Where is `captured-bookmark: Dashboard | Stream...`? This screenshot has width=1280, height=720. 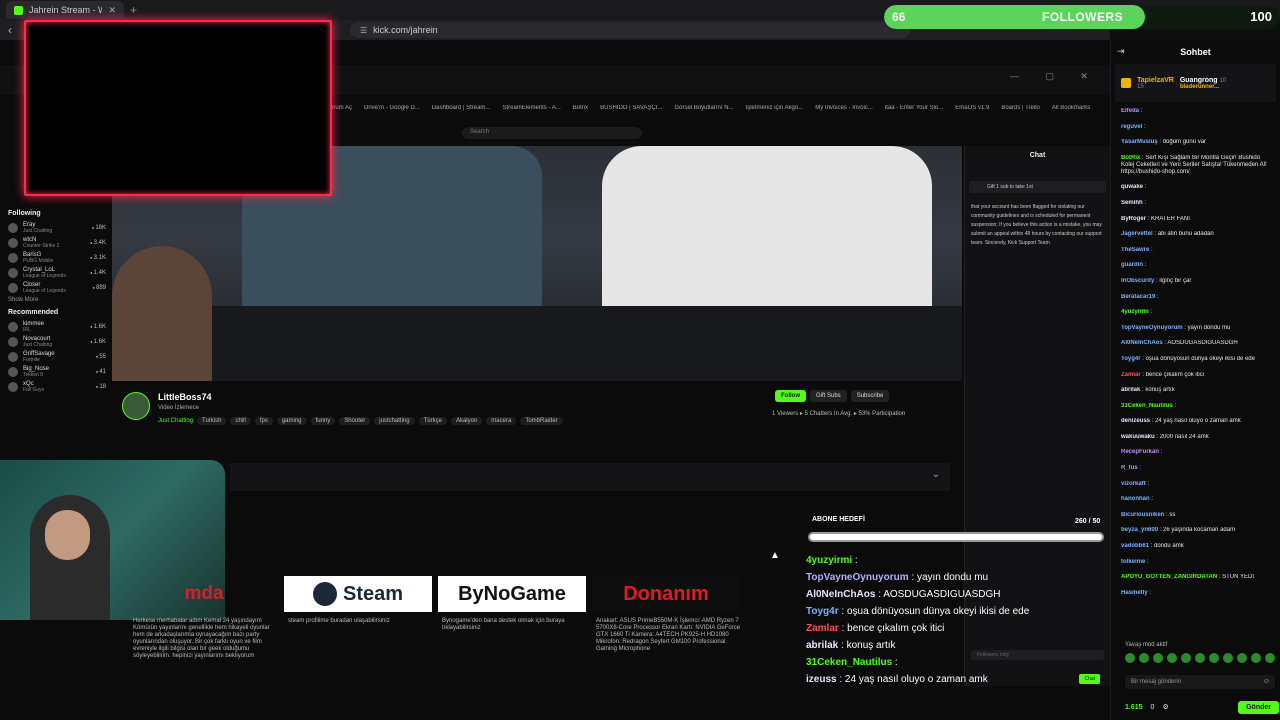 captured-bookmark: Dashboard | Stream... is located at coordinates (461, 108).